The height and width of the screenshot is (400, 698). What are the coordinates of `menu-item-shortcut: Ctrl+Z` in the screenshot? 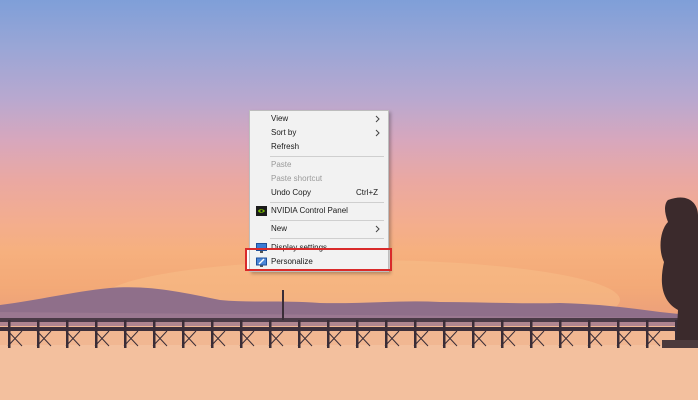 It's located at (367, 192).